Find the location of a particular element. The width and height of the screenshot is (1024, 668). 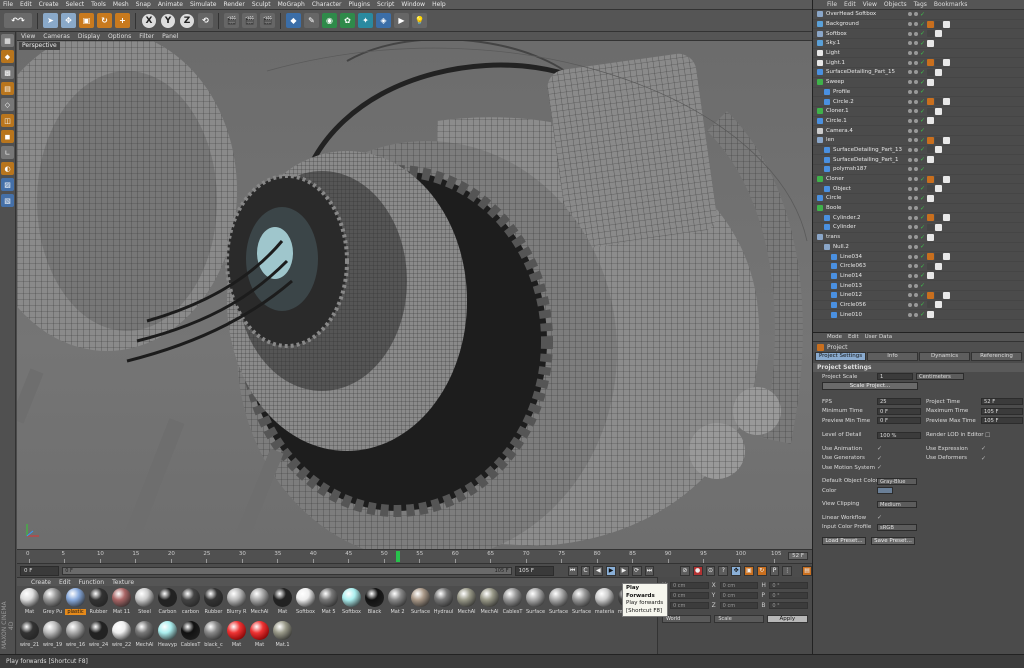

material-swatch: carbon is located at coordinates (190, 604).